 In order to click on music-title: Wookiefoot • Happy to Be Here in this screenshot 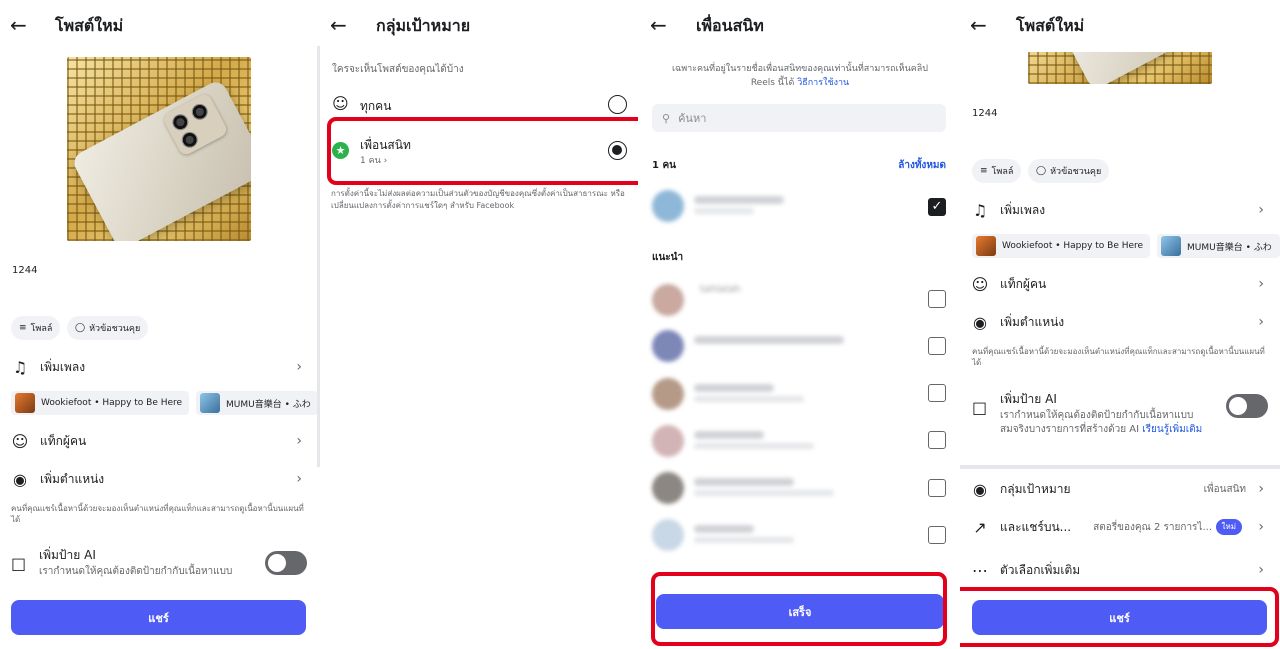, I will do `click(1073, 246)`.